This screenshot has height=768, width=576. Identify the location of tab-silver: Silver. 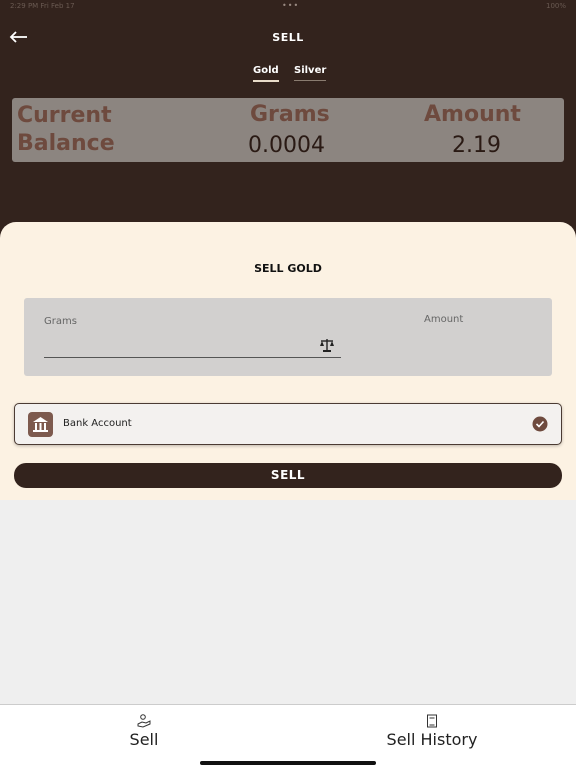
(310, 73).